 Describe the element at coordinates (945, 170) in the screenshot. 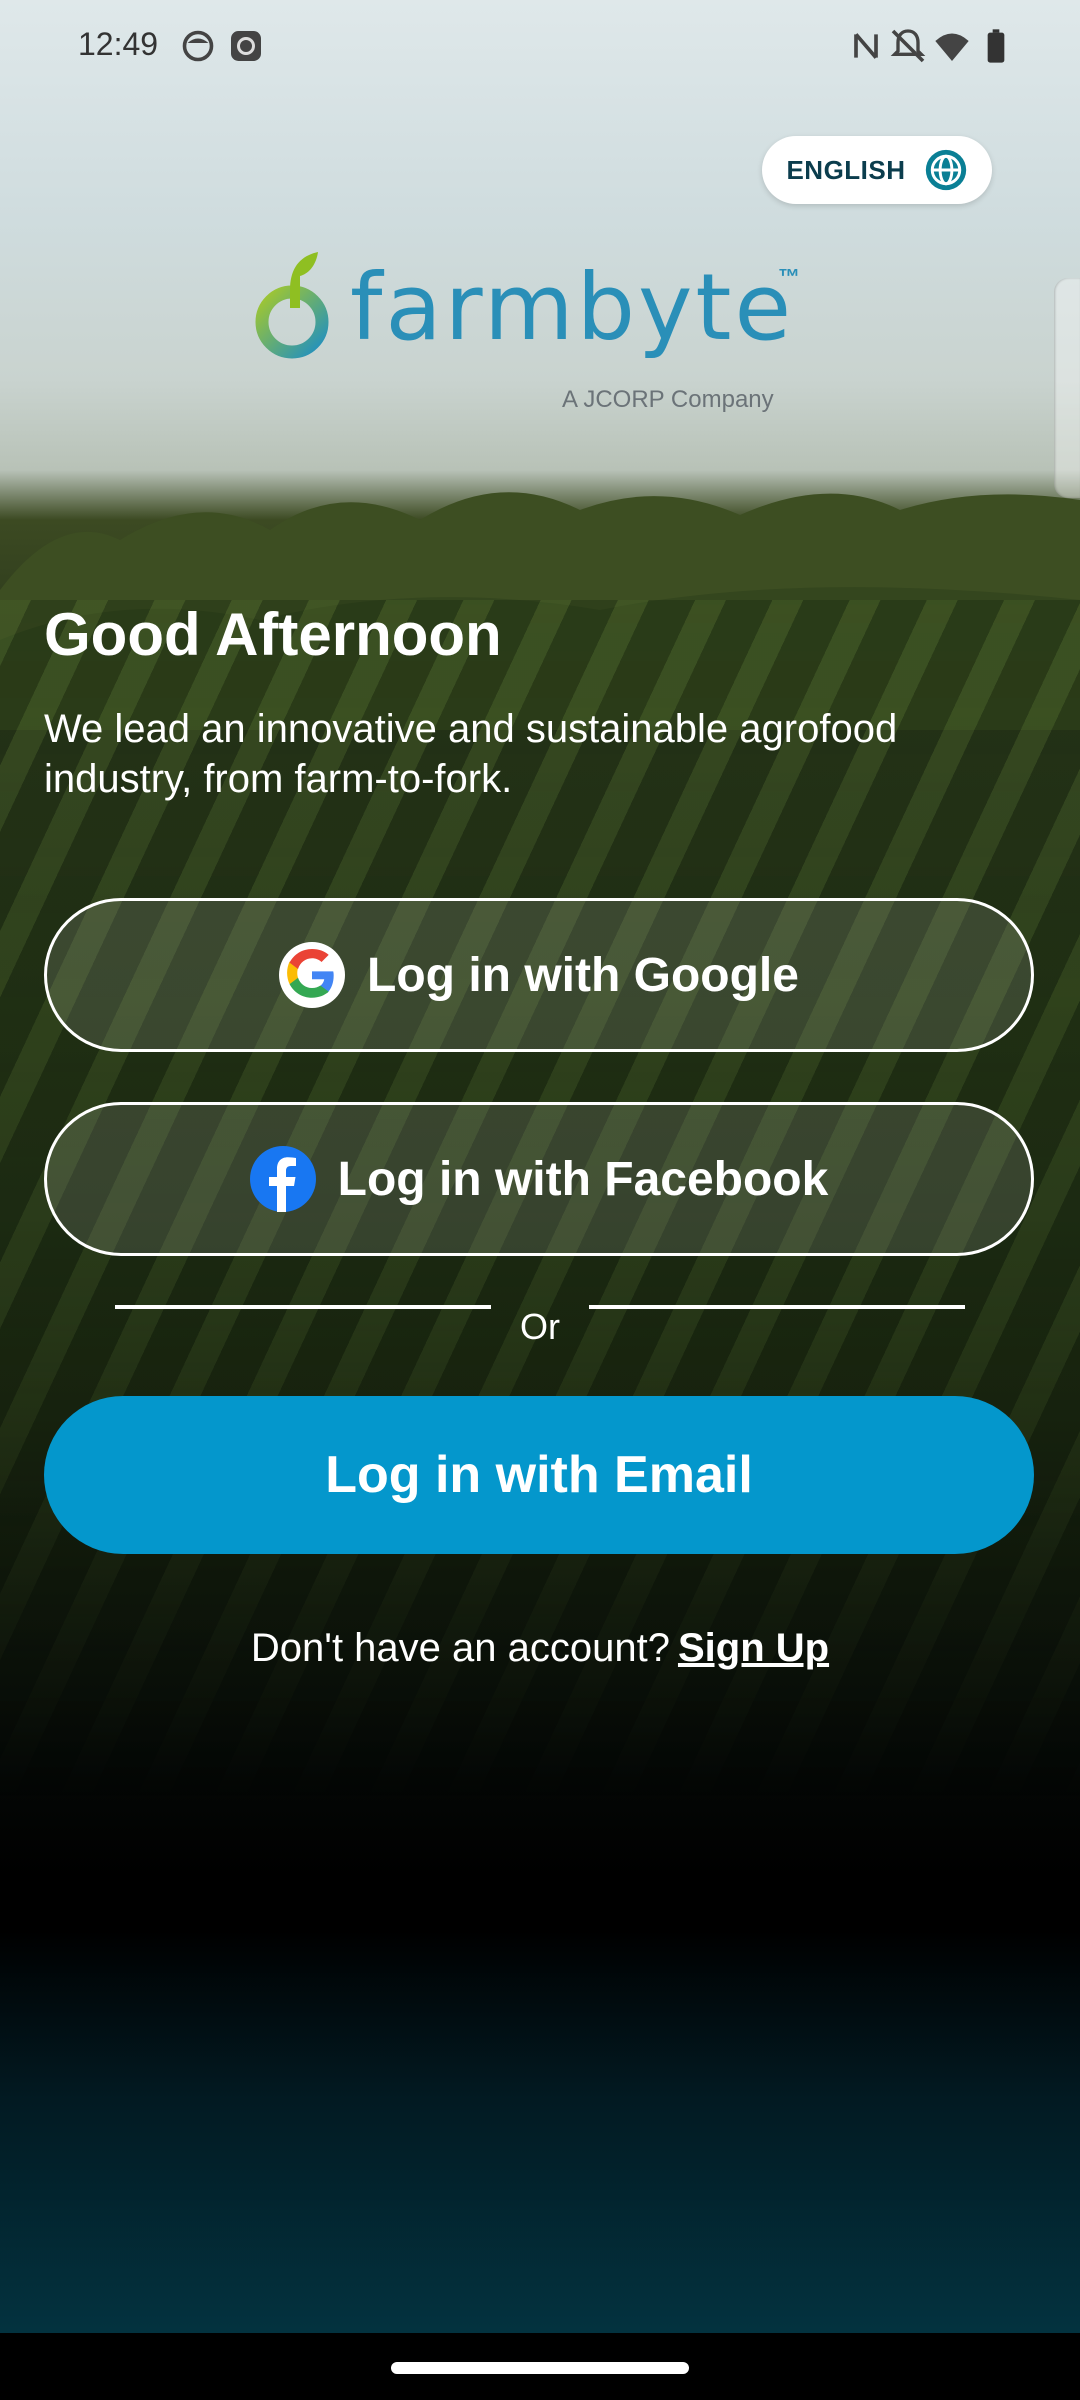

I see `globe-icon` at that location.